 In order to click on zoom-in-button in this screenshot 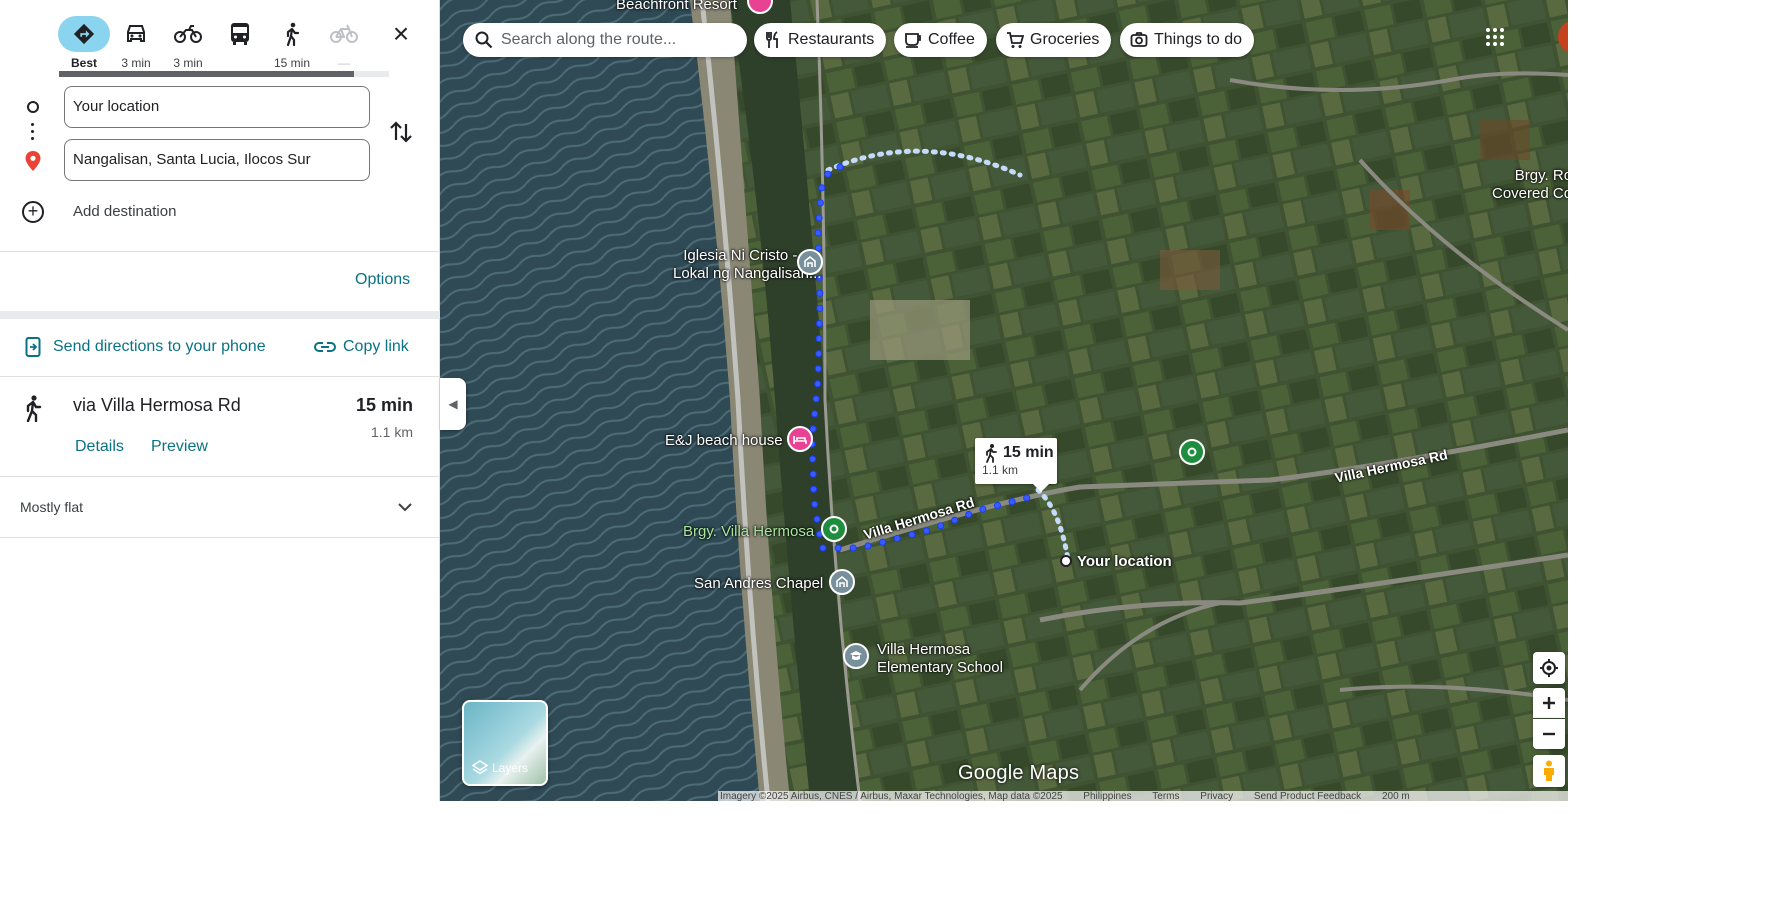, I will do `click(1549, 703)`.